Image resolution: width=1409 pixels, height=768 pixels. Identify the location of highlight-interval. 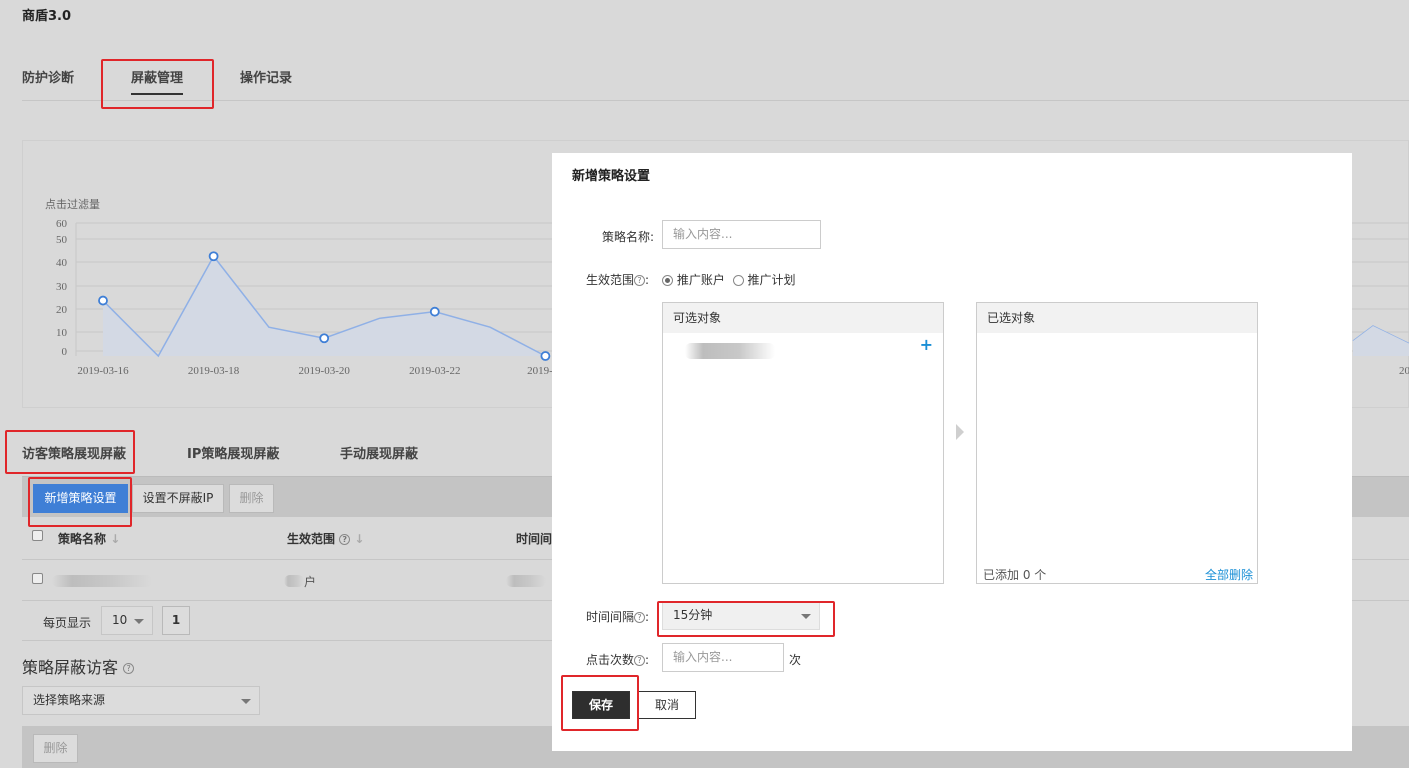
(746, 619).